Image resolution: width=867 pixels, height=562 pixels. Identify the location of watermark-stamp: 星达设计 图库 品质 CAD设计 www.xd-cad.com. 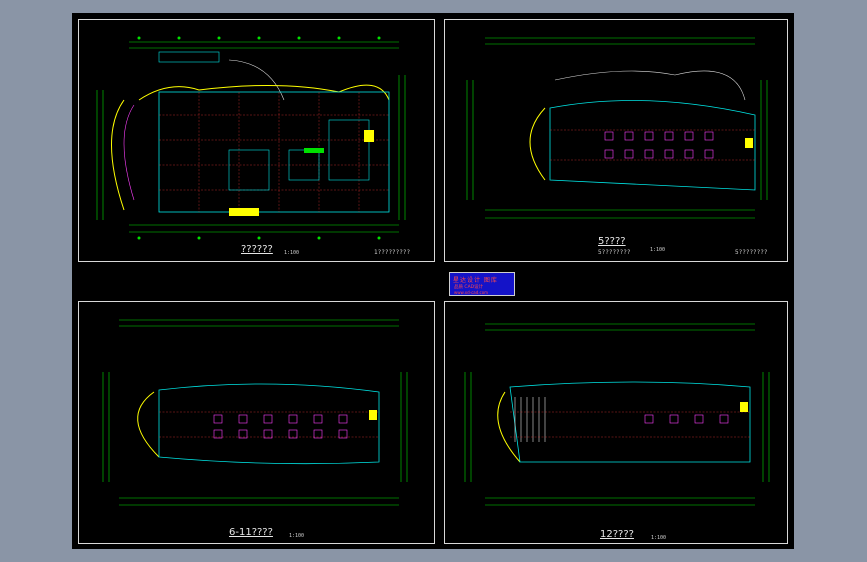
(482, 284).